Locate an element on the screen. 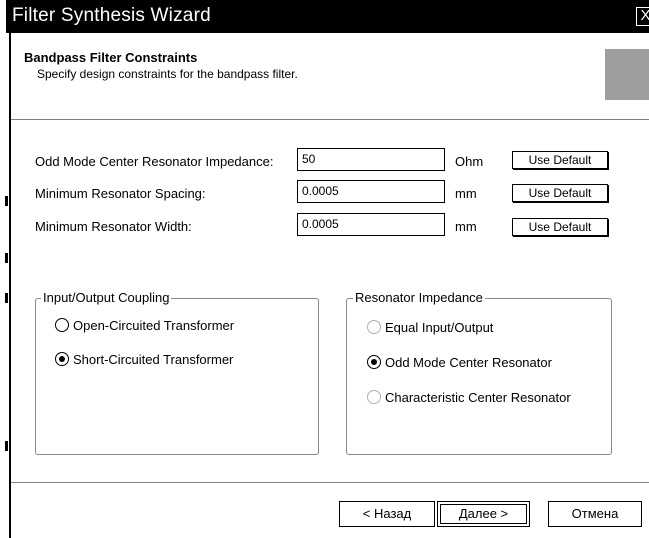  open-circuited-radio is located at coordinates (62, 325).